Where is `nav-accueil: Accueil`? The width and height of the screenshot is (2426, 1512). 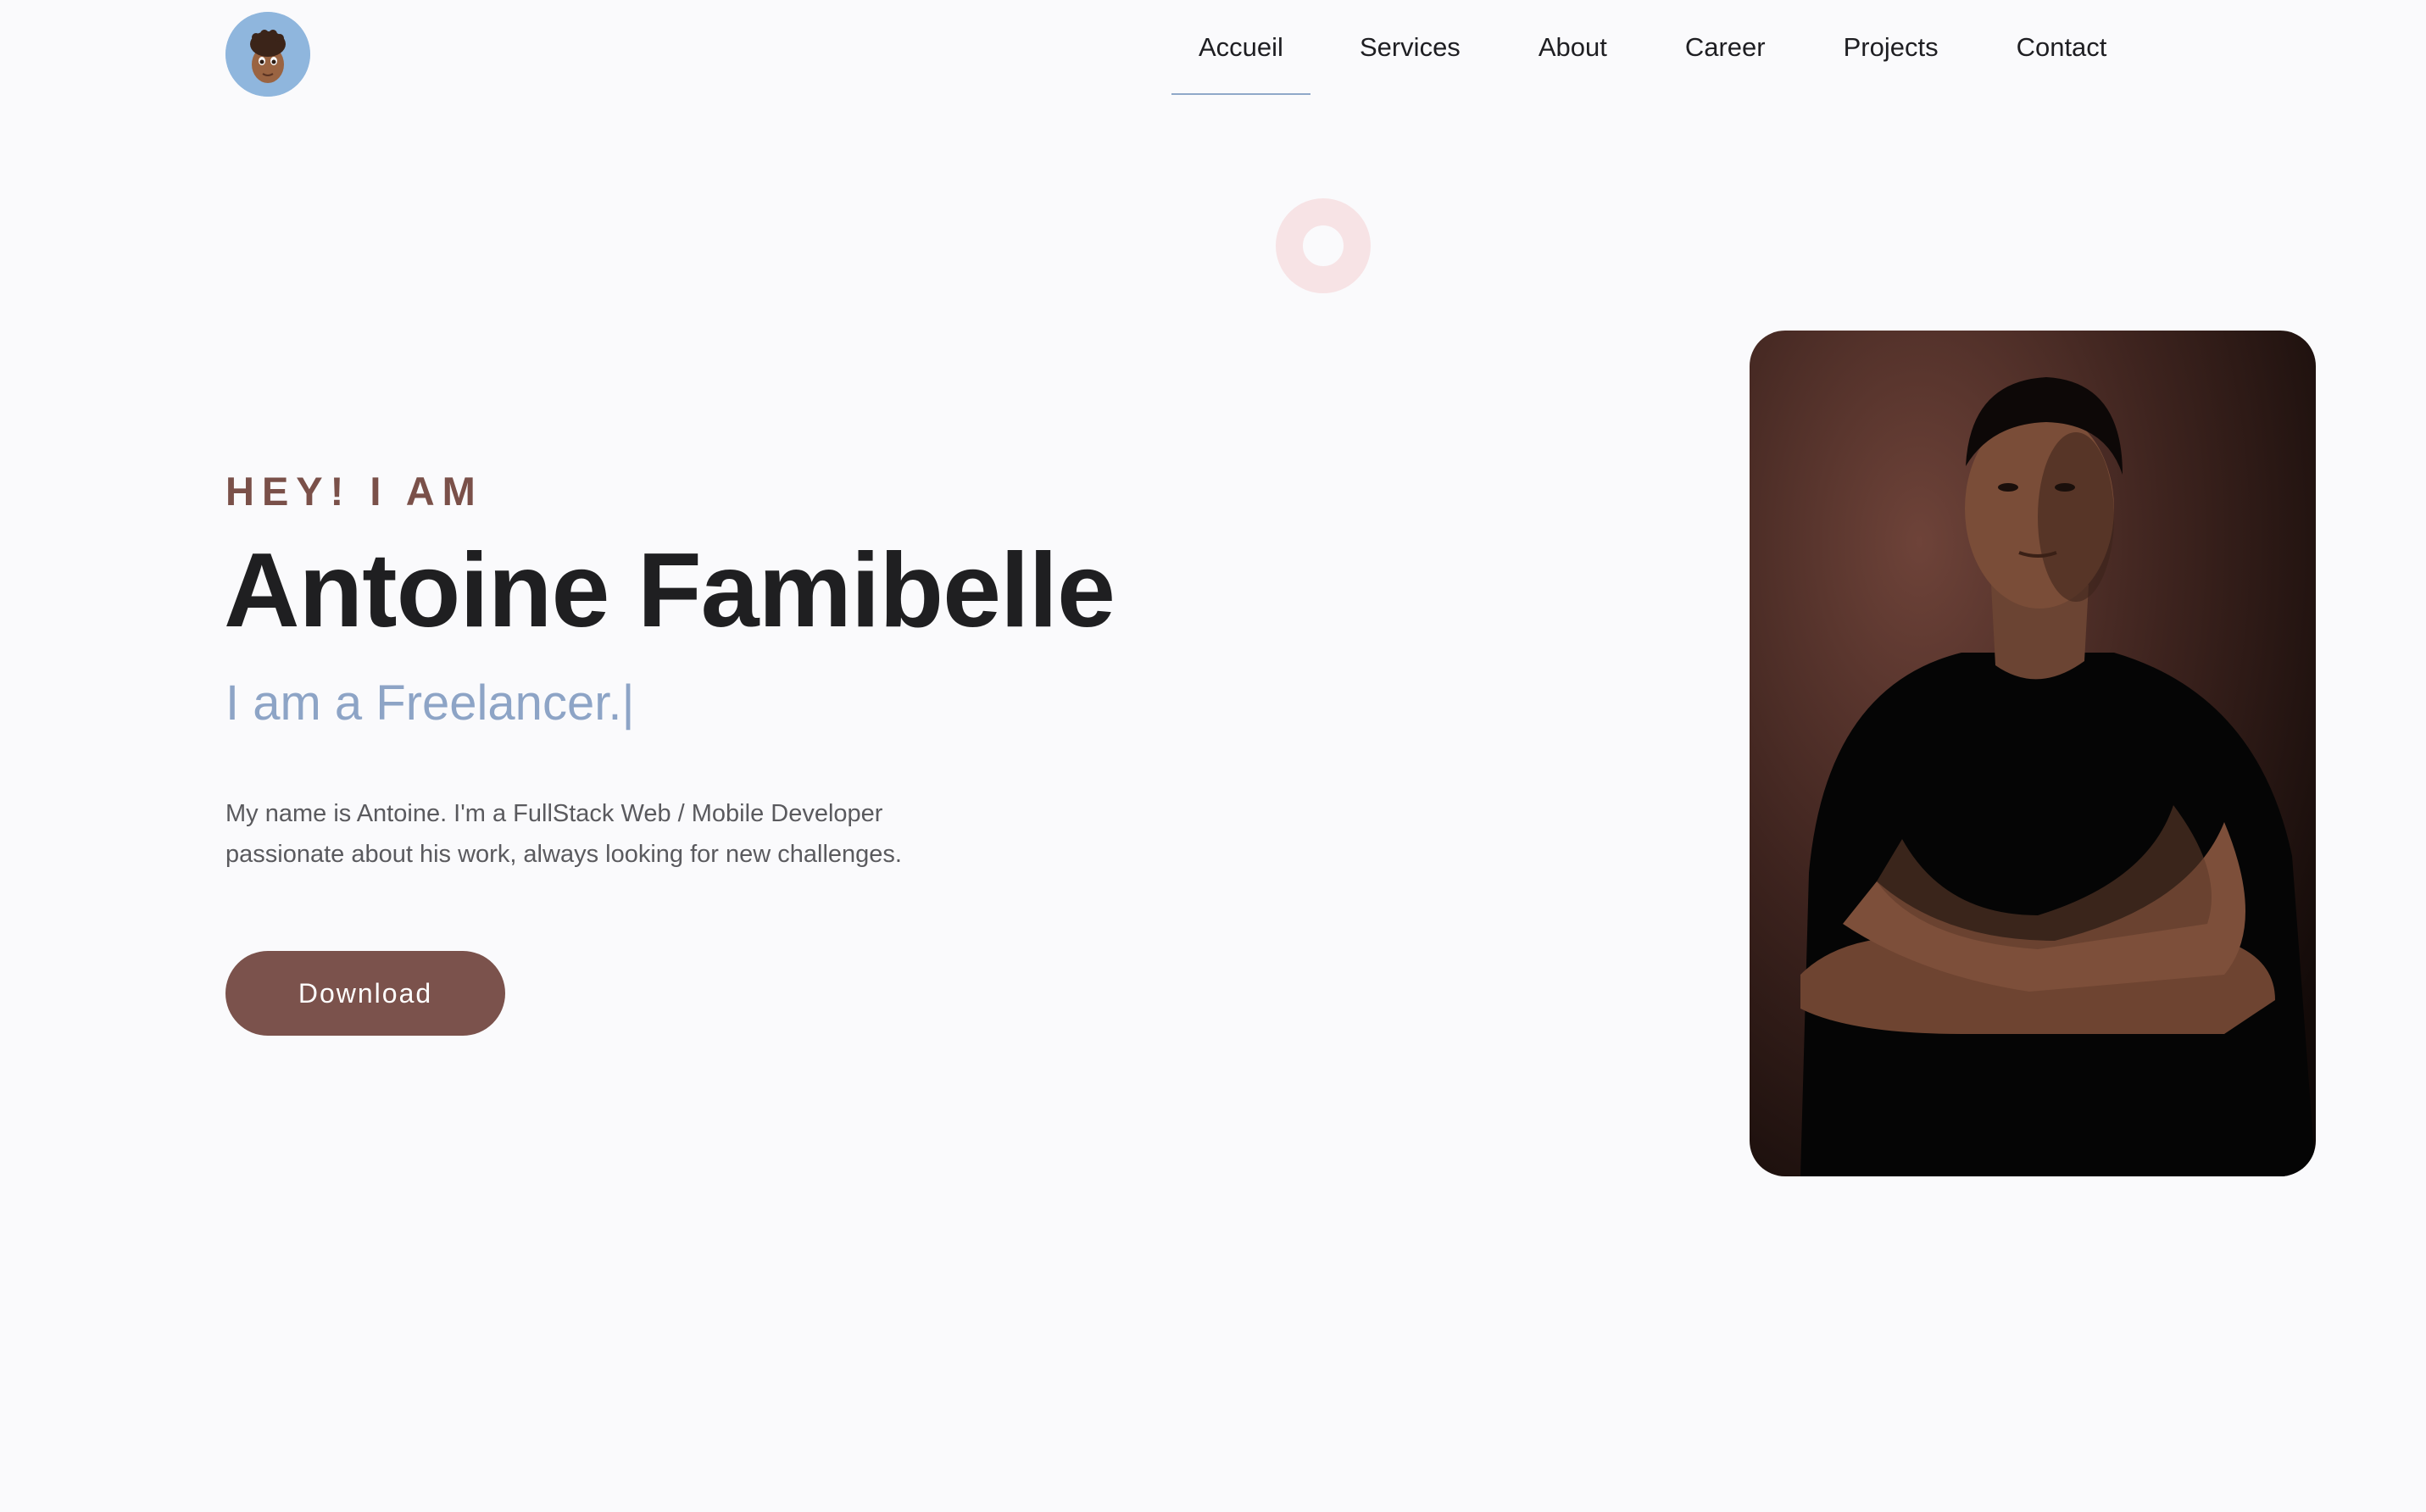
nav-accueil: Accueil is located at coordinates (1240, 48).